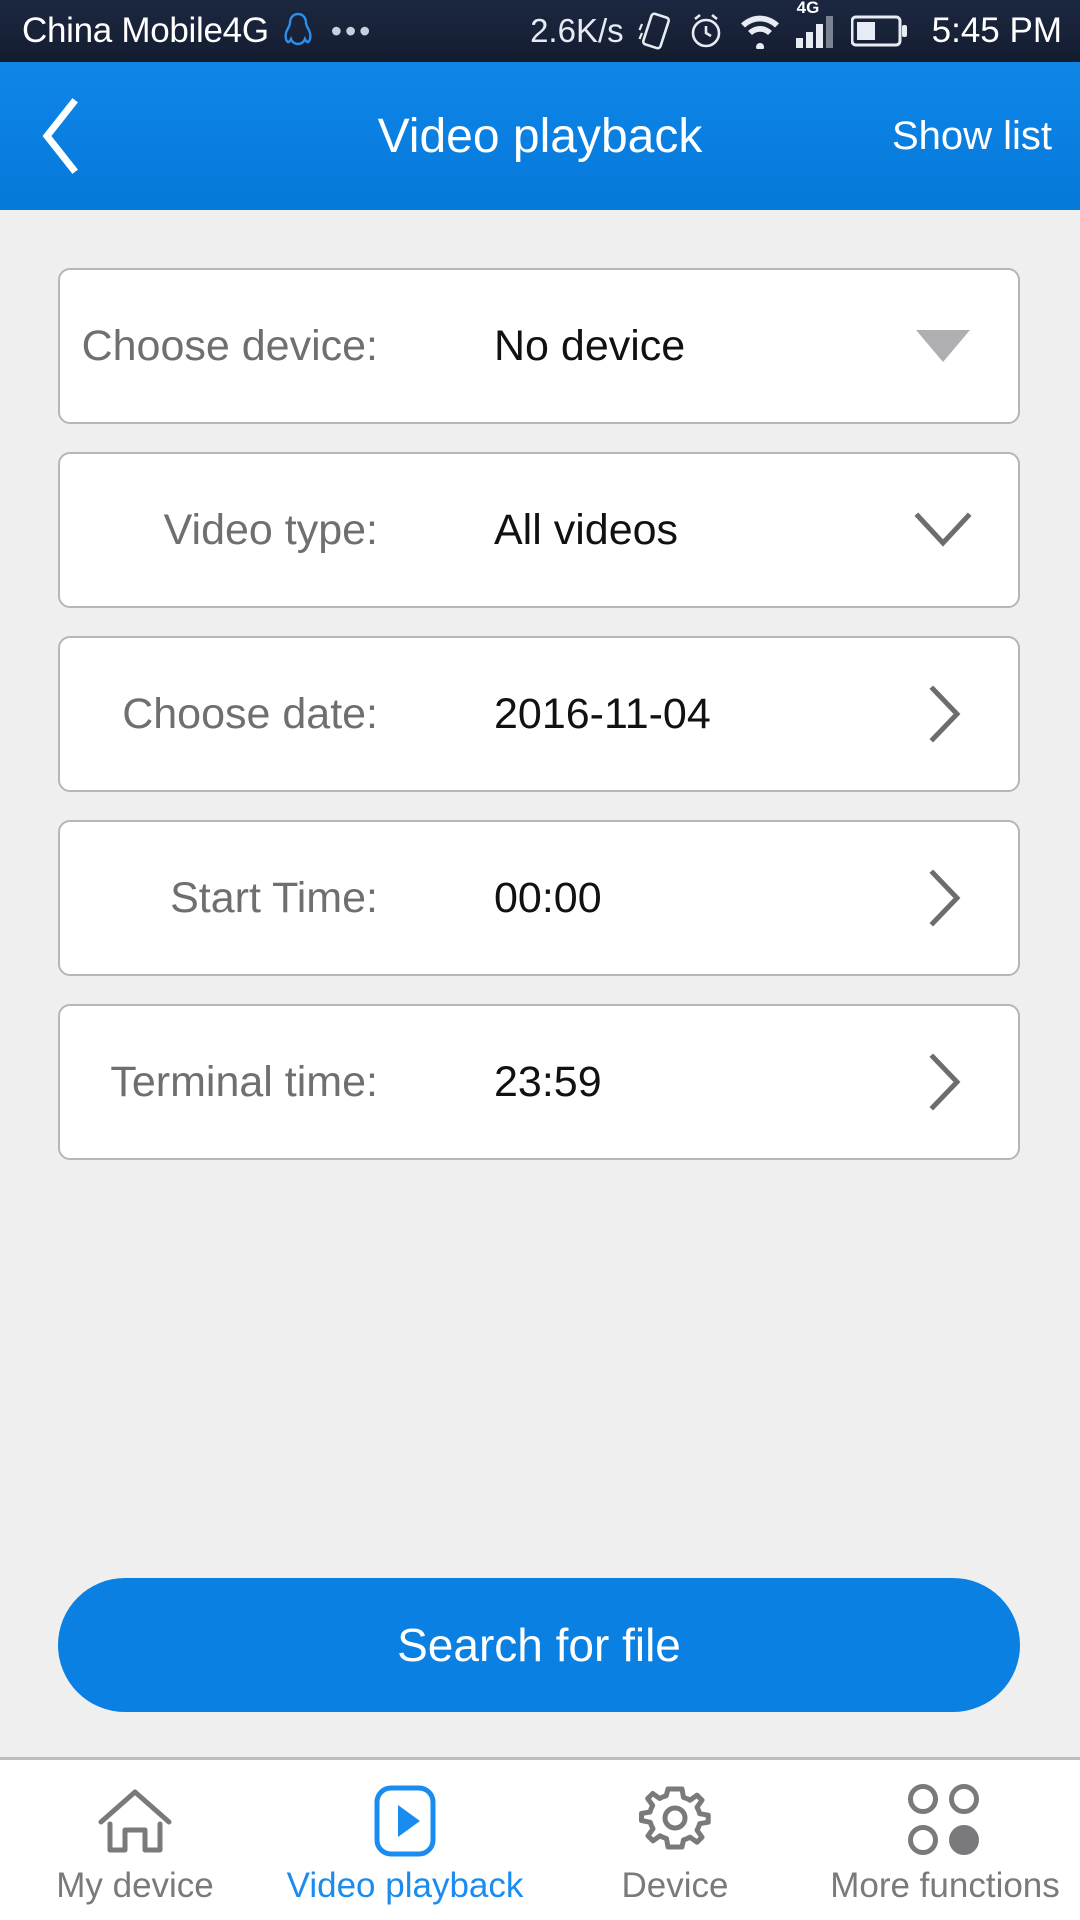 The width and height of the screenshot is (1080, 1920). I want to click on triangle-down-icon, so click(943, 346).